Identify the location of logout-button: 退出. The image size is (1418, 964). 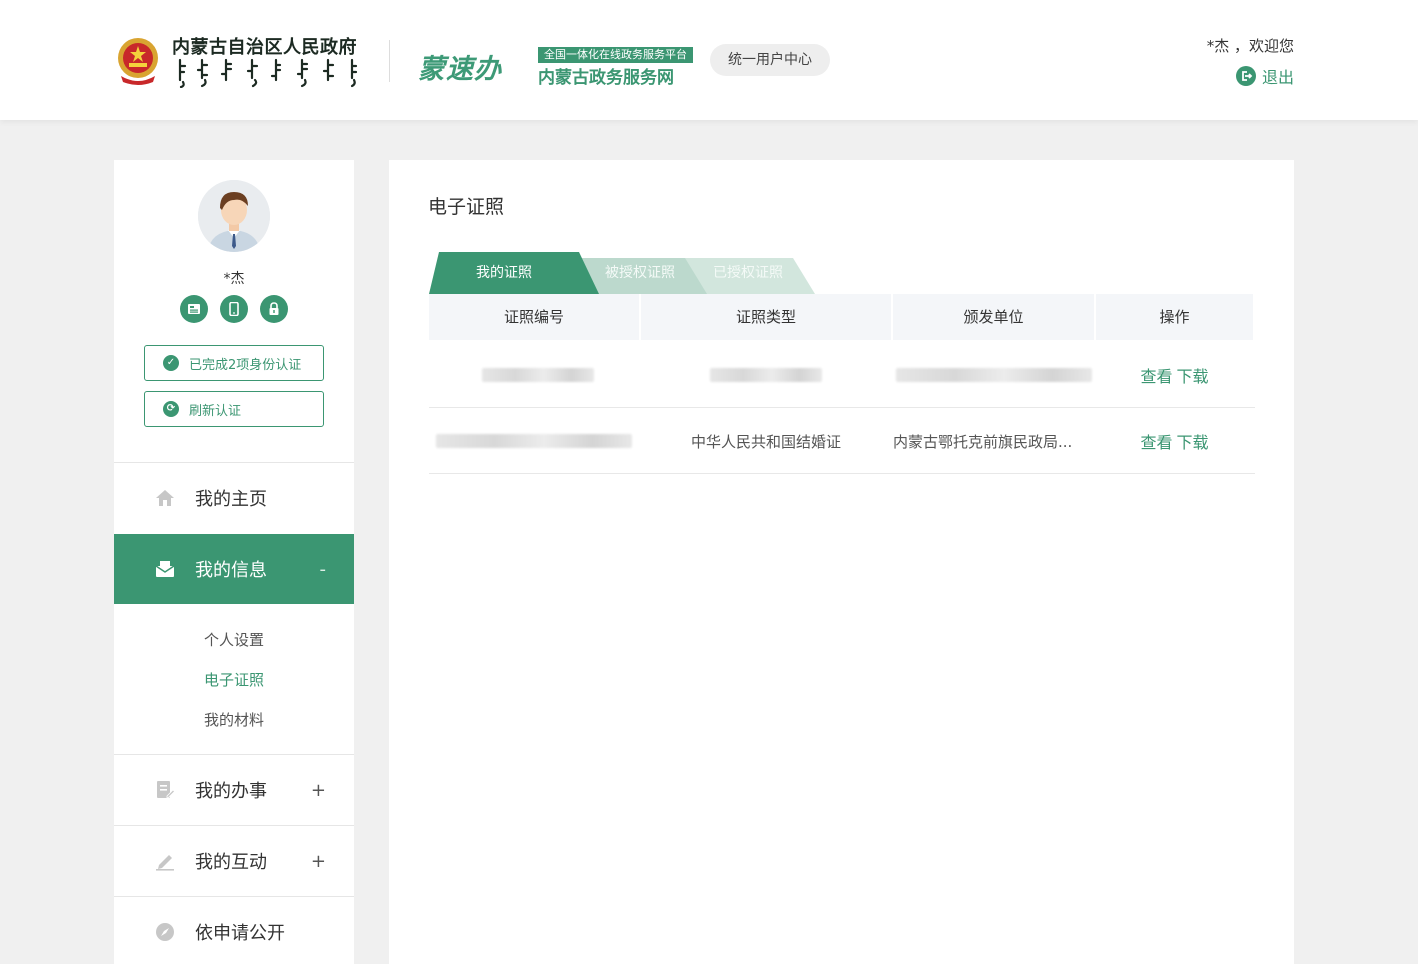
(1264, 76).